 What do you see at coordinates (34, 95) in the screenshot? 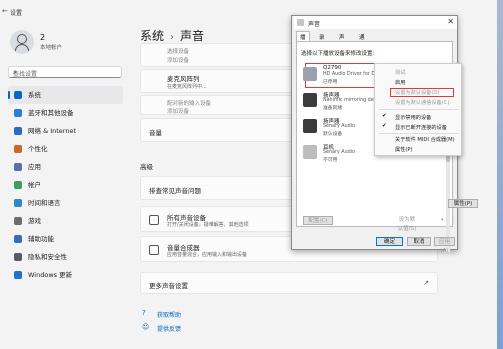
I see `sidebar-item-label: 系统` at bounding box center [34, 95].